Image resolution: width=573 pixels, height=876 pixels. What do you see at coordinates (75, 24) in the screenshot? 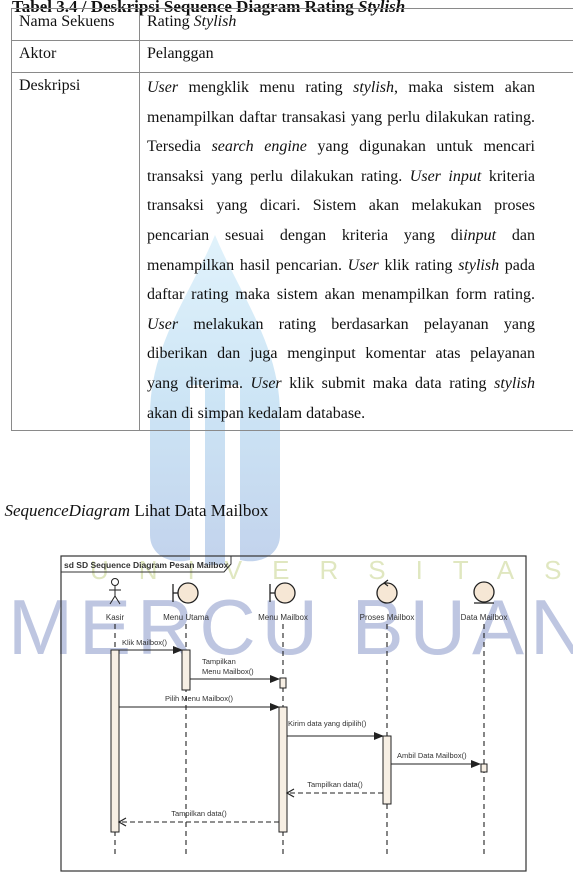
I see `row-key: Nama Sekuens` at bounding box center [75, 24].